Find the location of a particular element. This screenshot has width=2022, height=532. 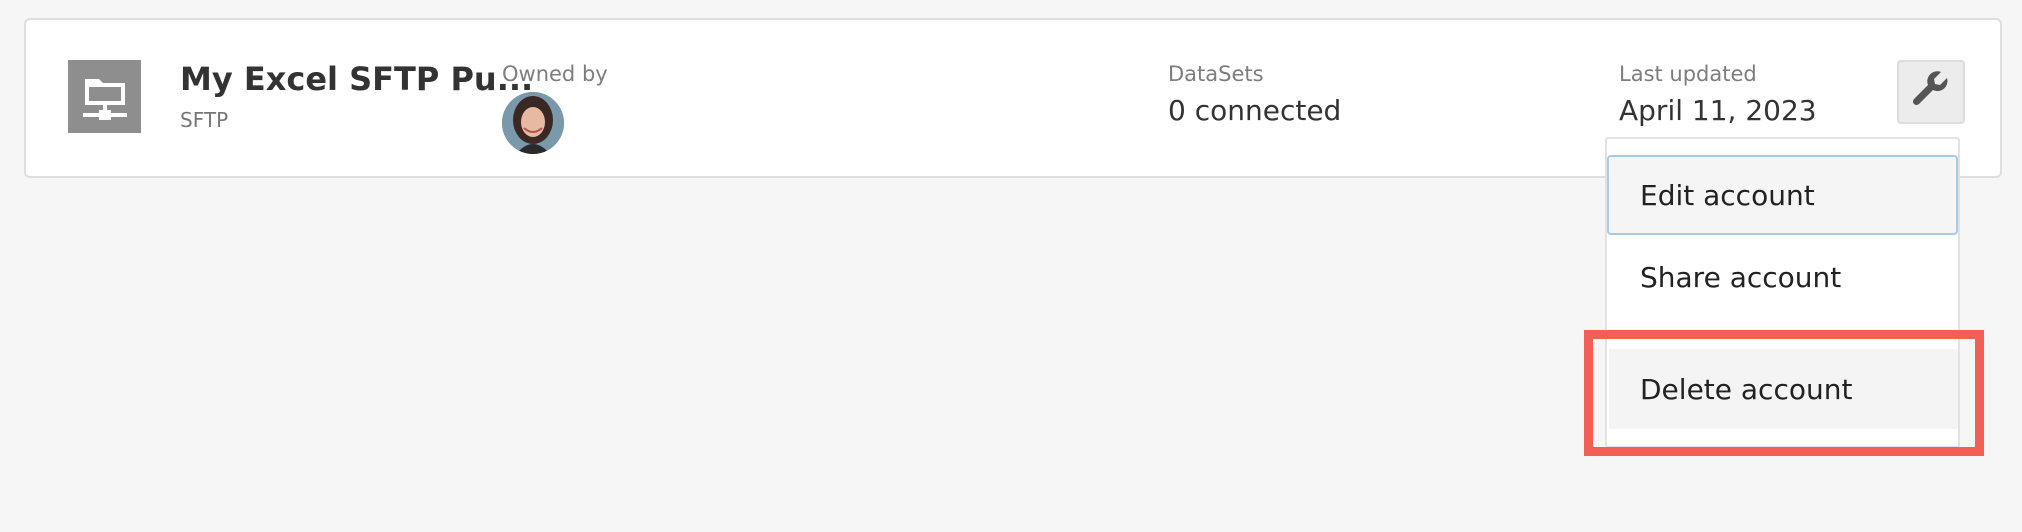

edit-account-menu-item: Edit account is located at coordinates (1782, 195).